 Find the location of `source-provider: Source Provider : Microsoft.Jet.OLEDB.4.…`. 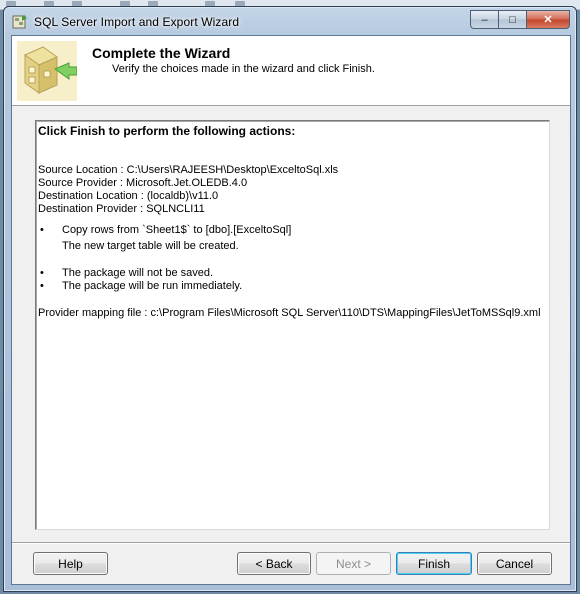

source-provider: Source Provider : Microsoft.Jet.OLEDB.4.… is located at coordinates (143, 183).